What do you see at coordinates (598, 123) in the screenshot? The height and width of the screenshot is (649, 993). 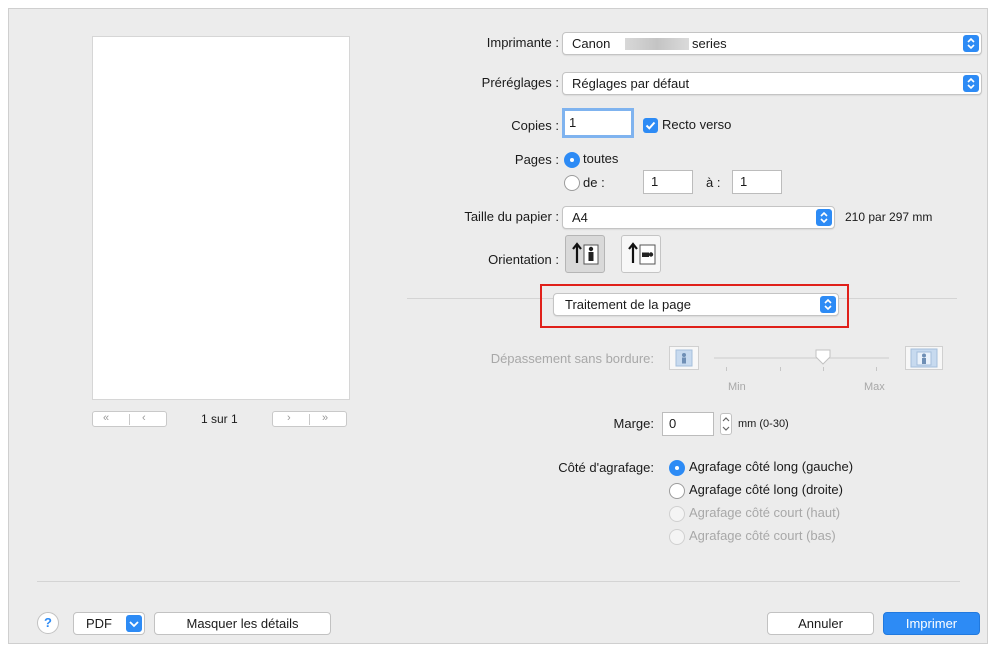 I see `copies-input: 1` at bounding box center [598, 123].